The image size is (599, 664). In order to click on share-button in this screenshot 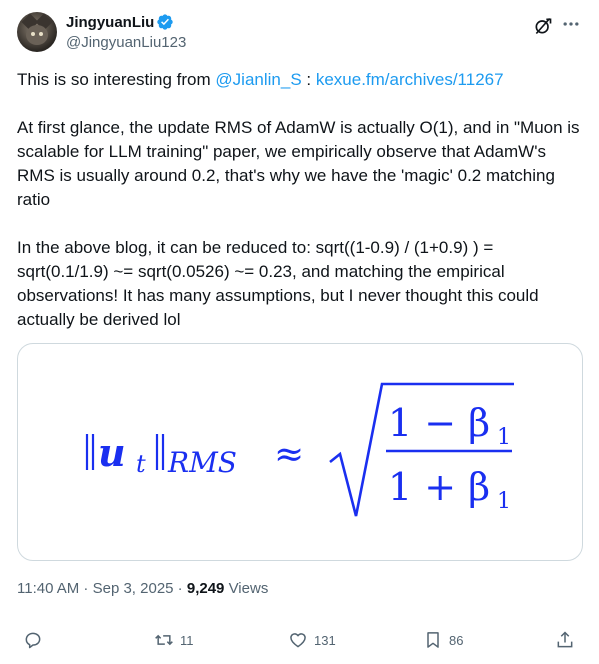, I will do `click(565, 640)`.